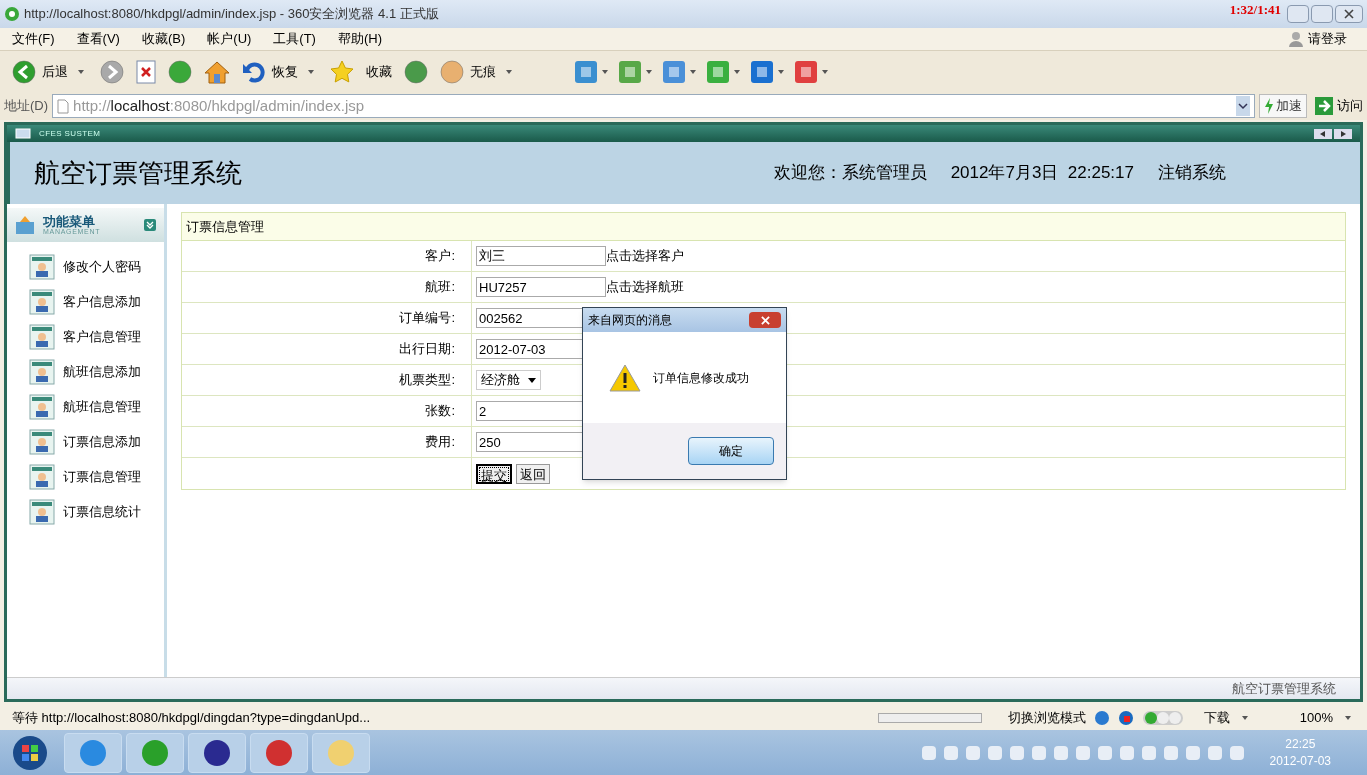  What do you see at coordinates (508, 380) in the screenshot?
I see `ticket-type-select: 经济舱` at bounding box center [508, 380].